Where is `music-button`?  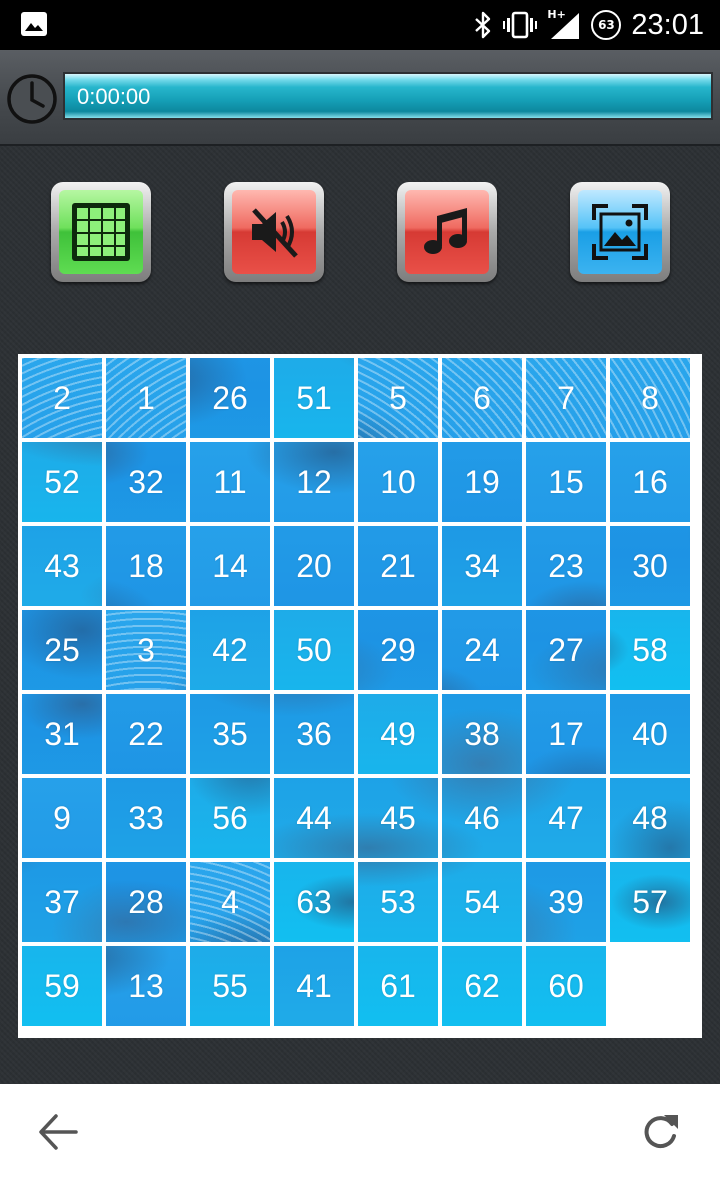
music-button is located at coordinates (447, 232).